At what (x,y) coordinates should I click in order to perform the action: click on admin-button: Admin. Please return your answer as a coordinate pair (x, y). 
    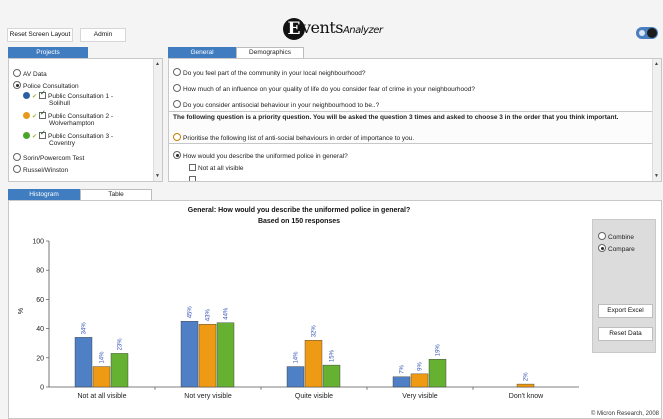
    Looking at the image, I should click on (103, 35).